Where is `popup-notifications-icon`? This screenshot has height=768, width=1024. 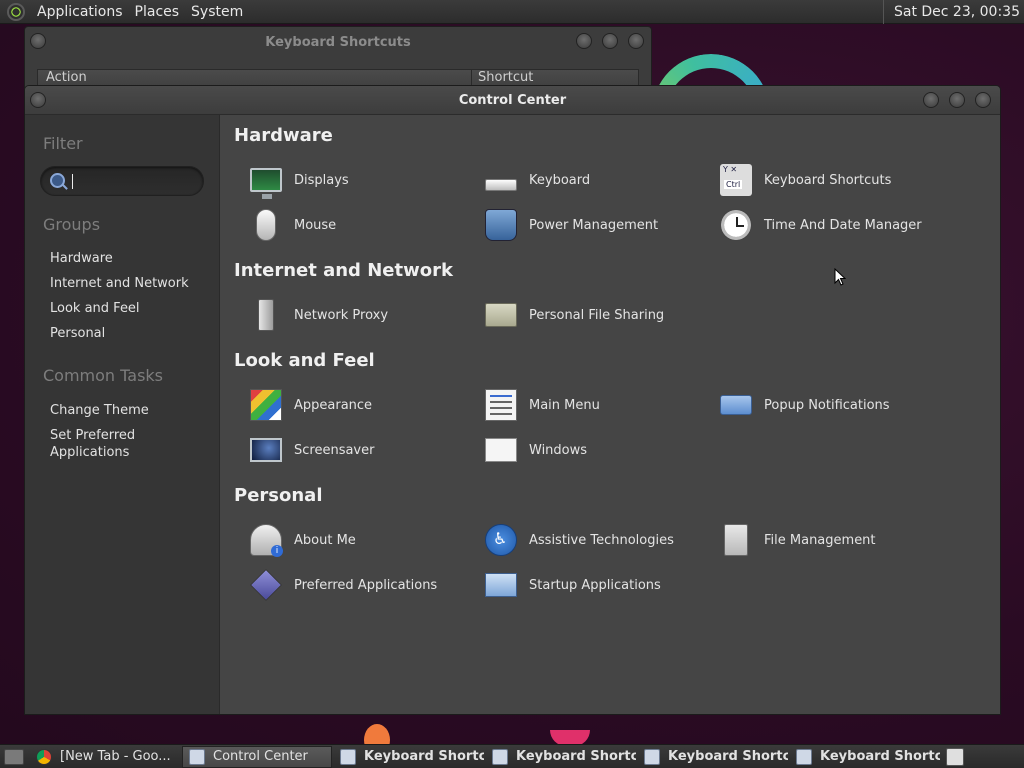 popup-notifications-icon is located at coordinates (736, 405).